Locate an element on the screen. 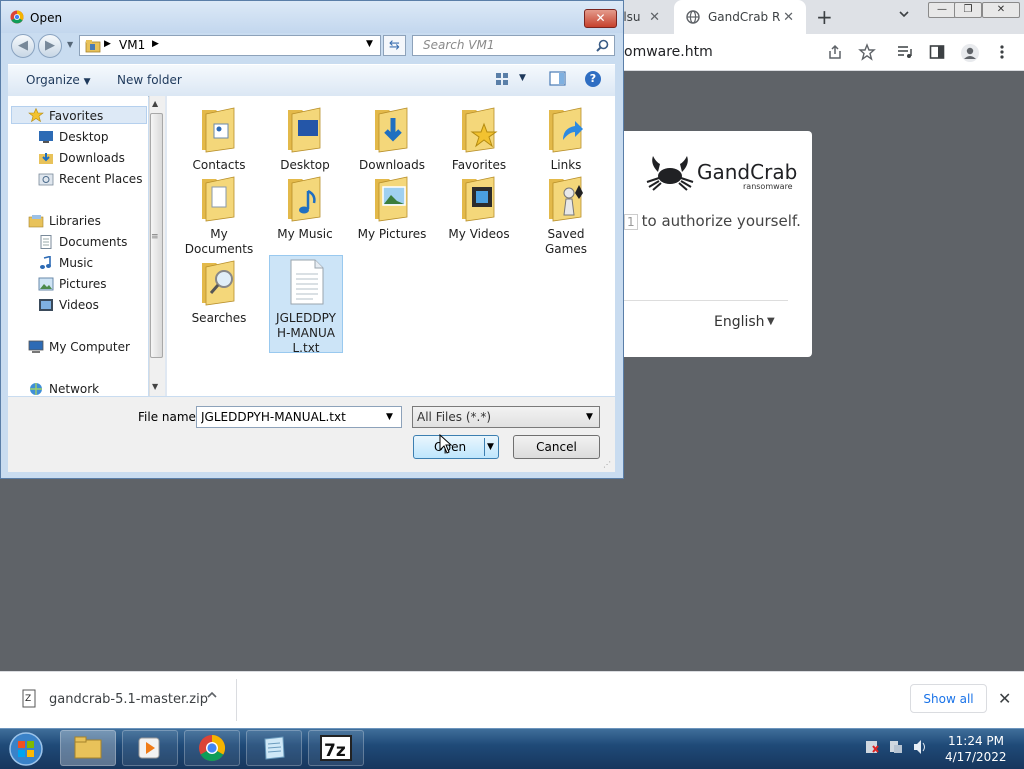 This screenshot has width=1024, height=769. side-panel-icon is located at coordinates (937, 52).